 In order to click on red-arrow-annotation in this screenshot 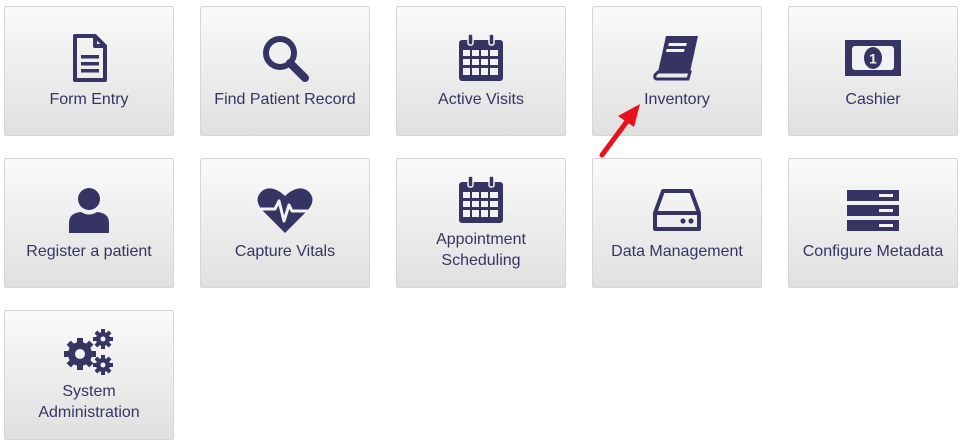, I will do `click(619, 131)`.